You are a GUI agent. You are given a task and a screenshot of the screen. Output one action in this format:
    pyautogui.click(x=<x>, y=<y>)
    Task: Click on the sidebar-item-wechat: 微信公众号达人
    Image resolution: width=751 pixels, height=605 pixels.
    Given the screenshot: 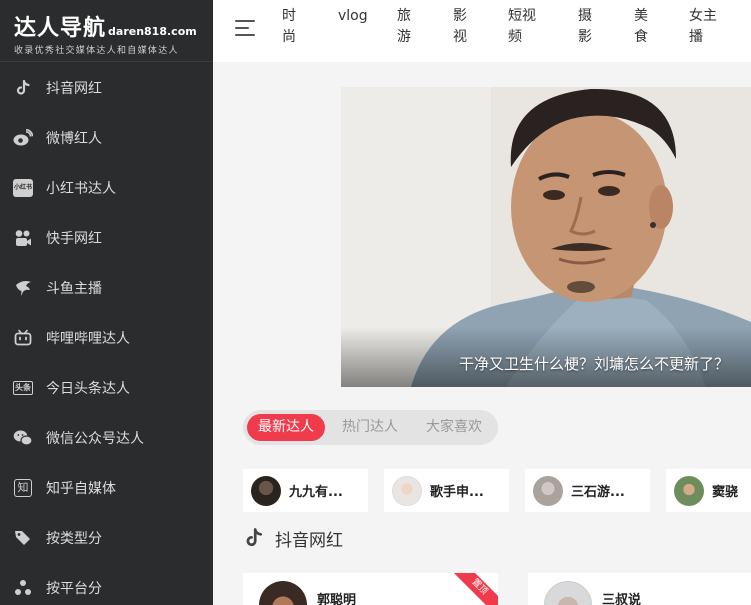 What is the action you would take?
    pyautogui.click(x=106, y=438)
    